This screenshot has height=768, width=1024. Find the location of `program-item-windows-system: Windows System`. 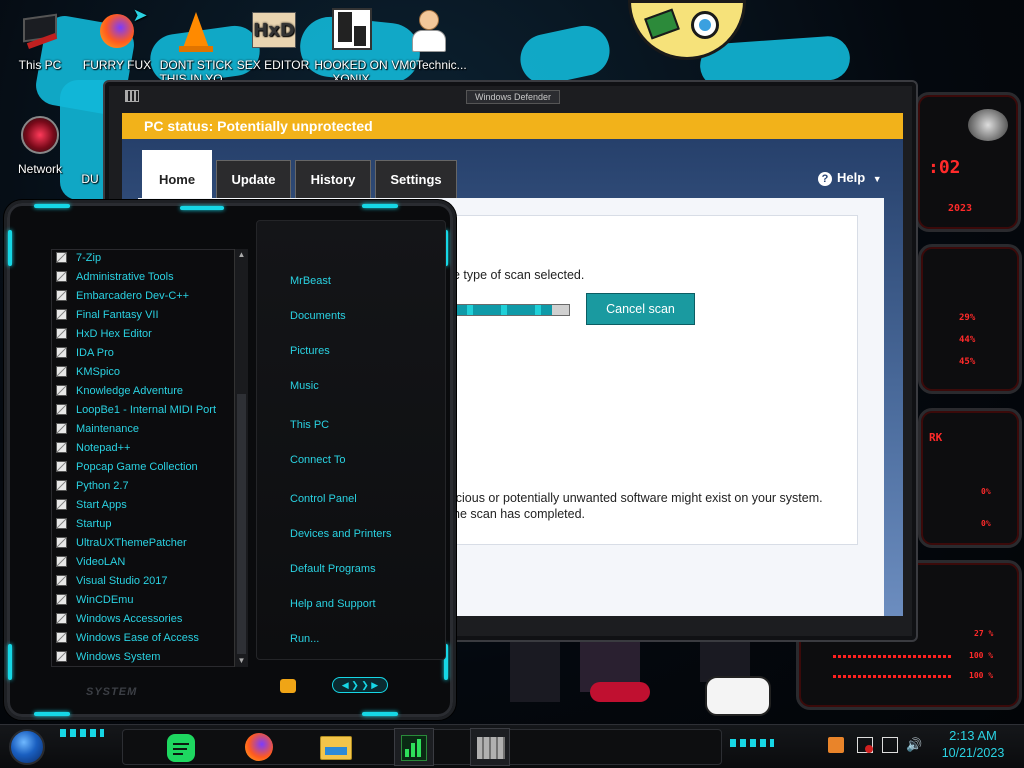

program-item-windows-system: Windows System is located at coordinates (108, 657).